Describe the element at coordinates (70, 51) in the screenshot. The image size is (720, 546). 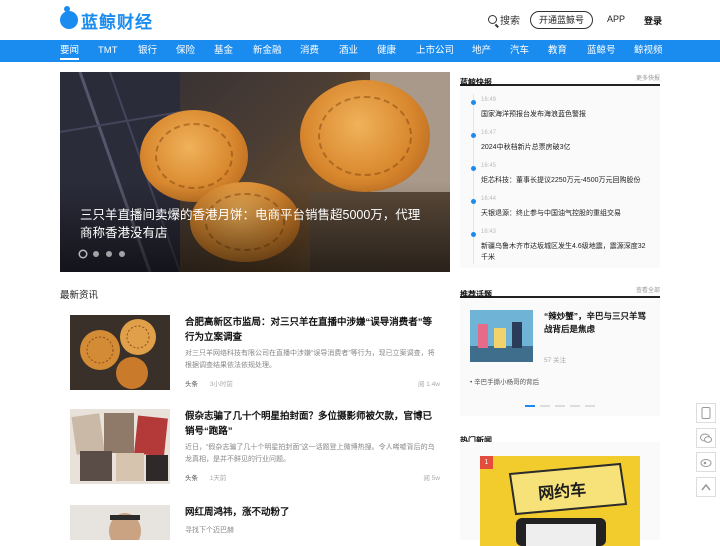
I see `nav-item-news: 要闻` at that location.